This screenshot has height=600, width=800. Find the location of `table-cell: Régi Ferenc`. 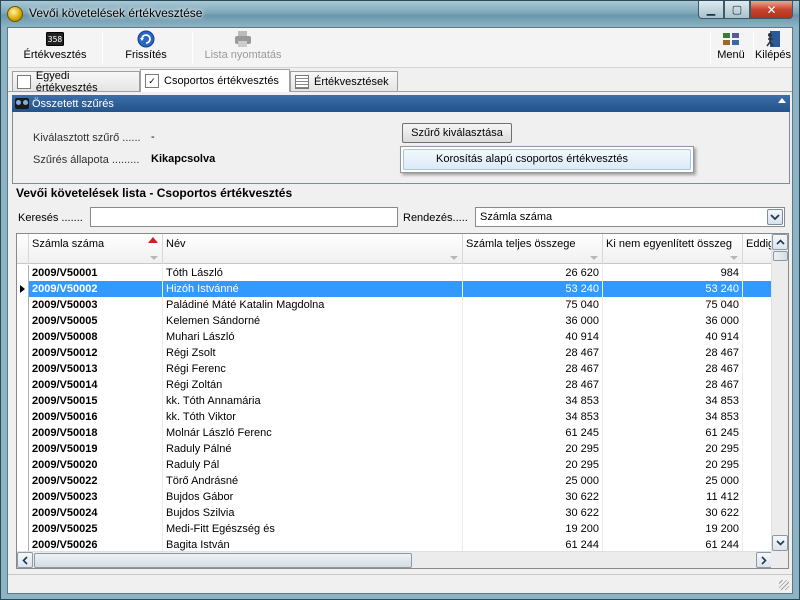

table-cell: Régi Ferenc is located at coordinates (313, 369).